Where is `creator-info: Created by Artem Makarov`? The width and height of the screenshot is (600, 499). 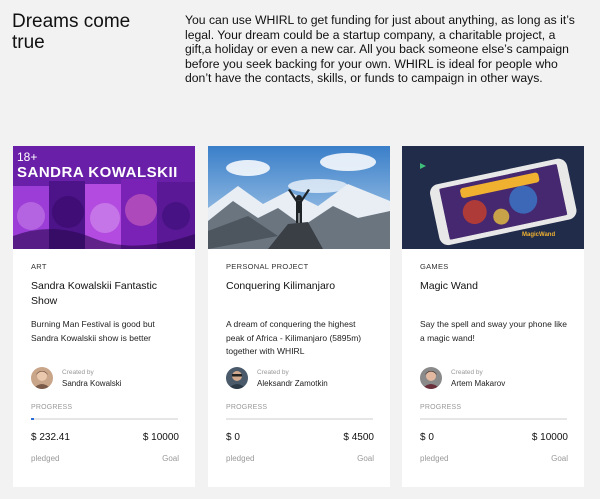 creator-info: Created by Artem Makarov is located at coordinates (495, 379).